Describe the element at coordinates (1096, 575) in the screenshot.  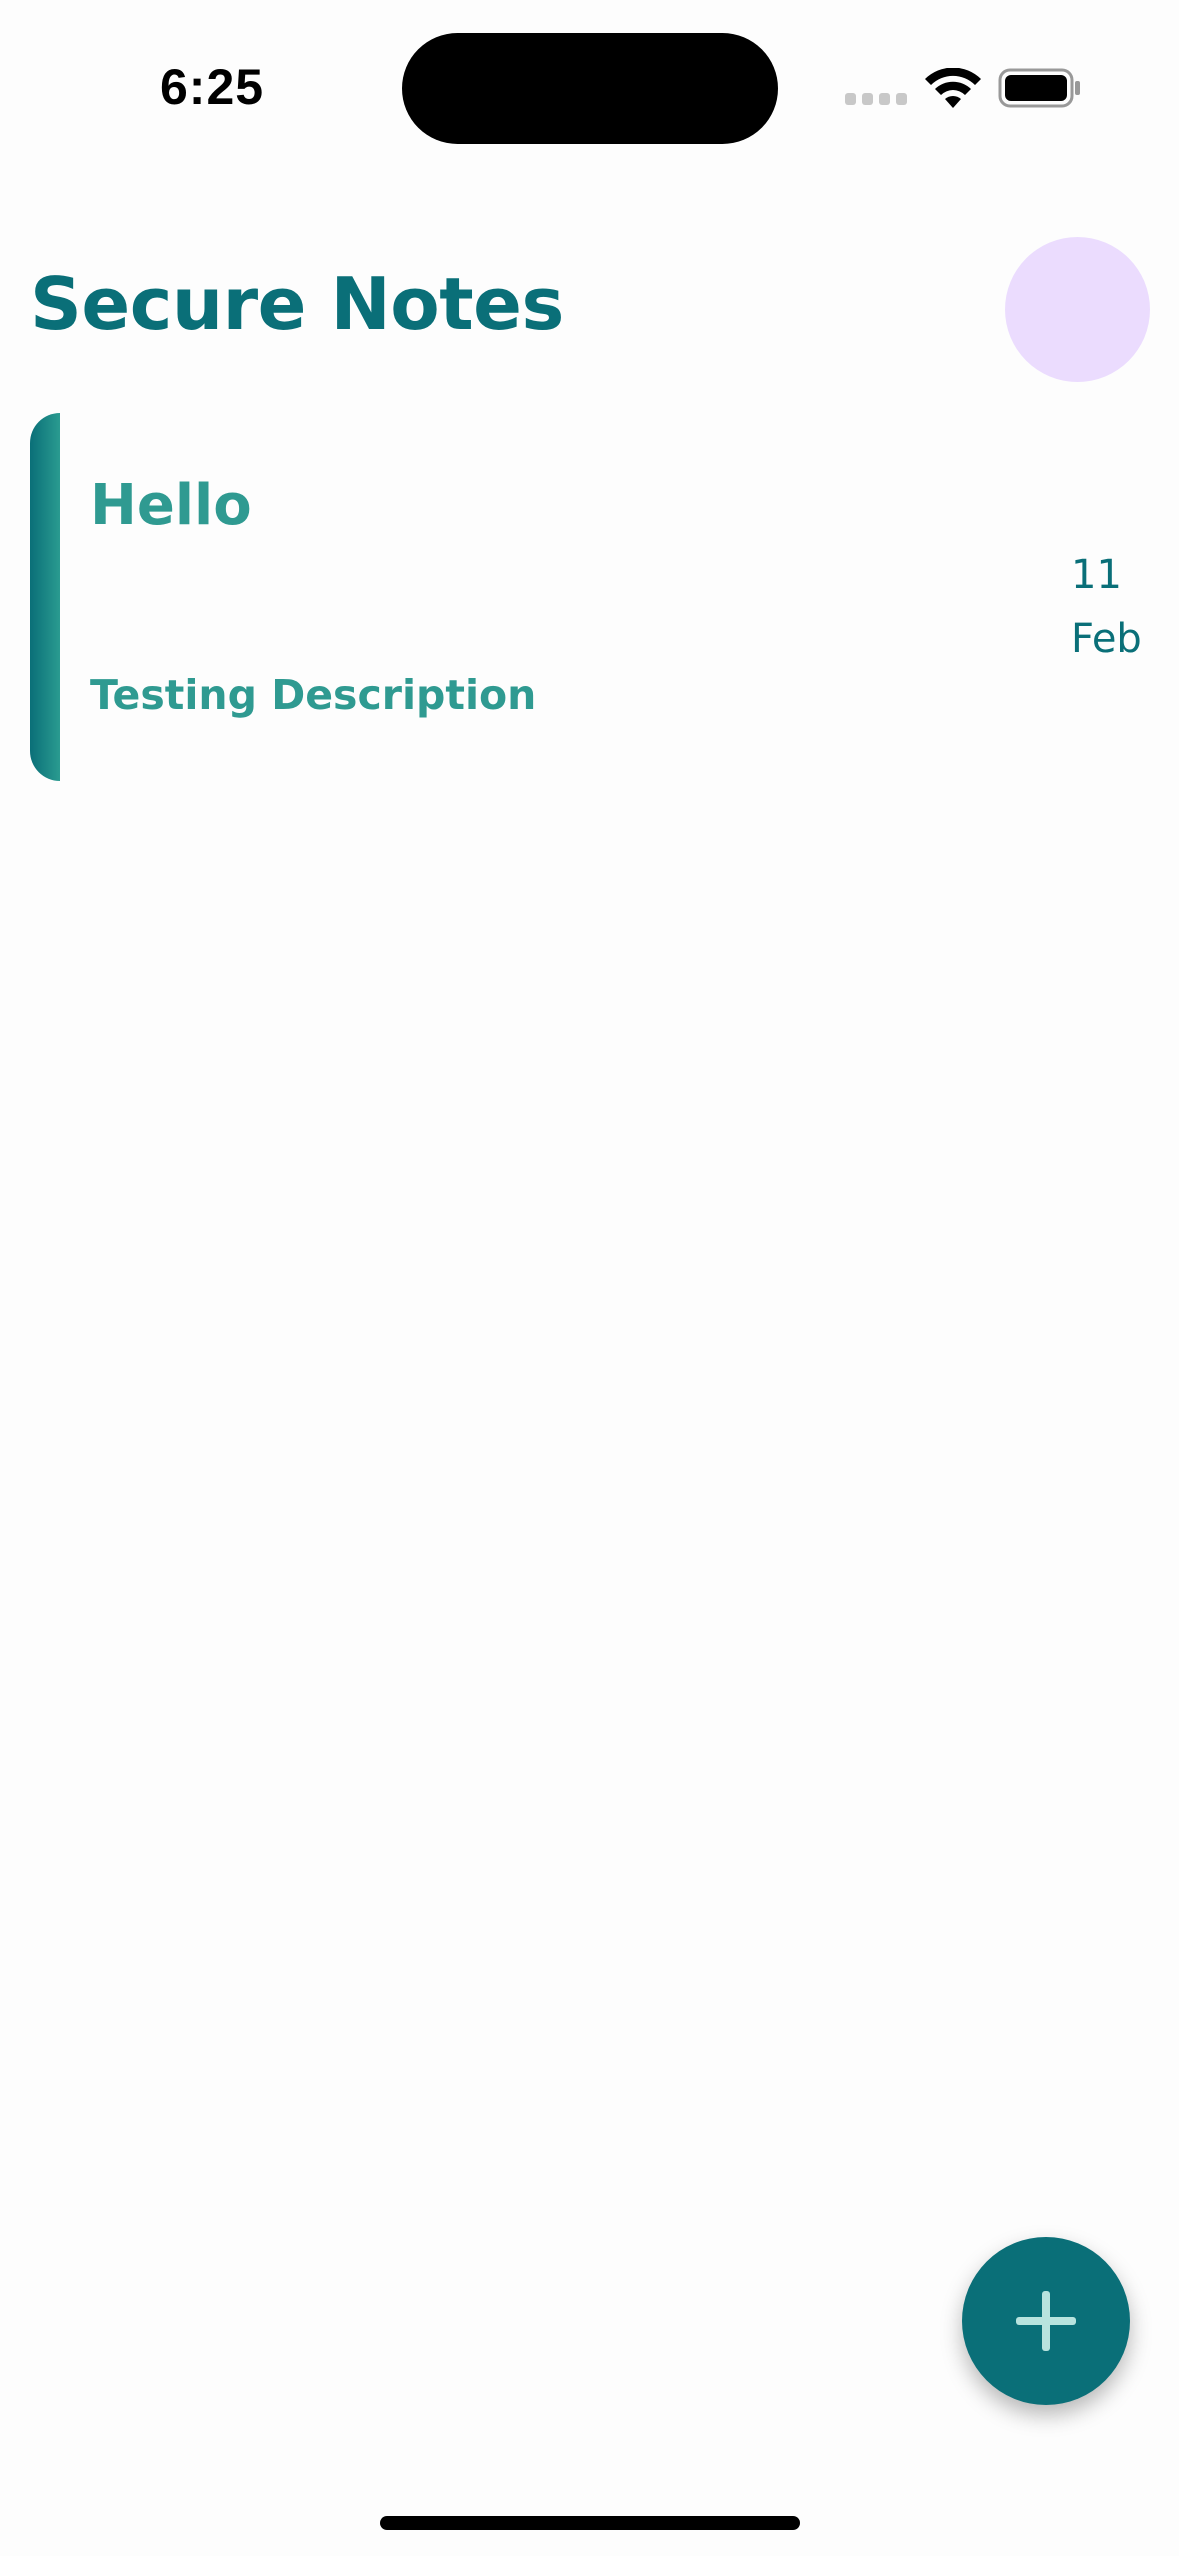
I see `note-date-day: 11` at that location.